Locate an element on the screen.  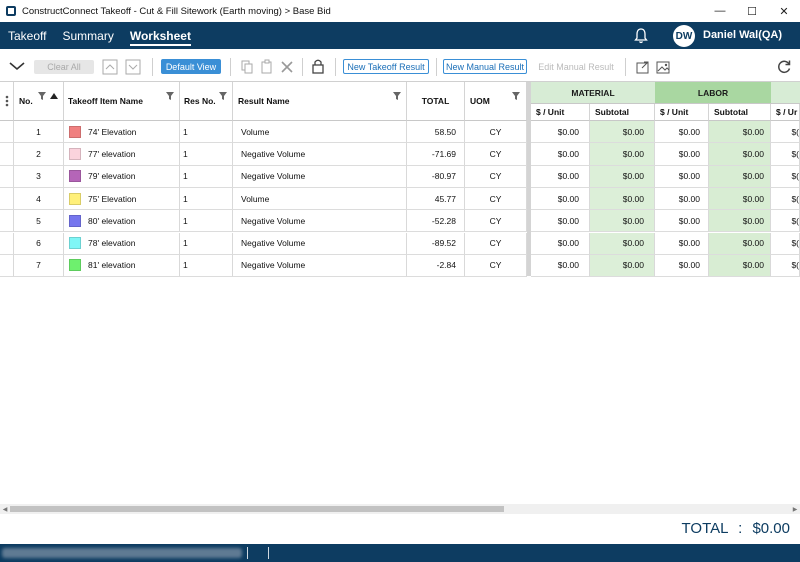
col-header-total: TOTAL is located at coordinates (436, 101).